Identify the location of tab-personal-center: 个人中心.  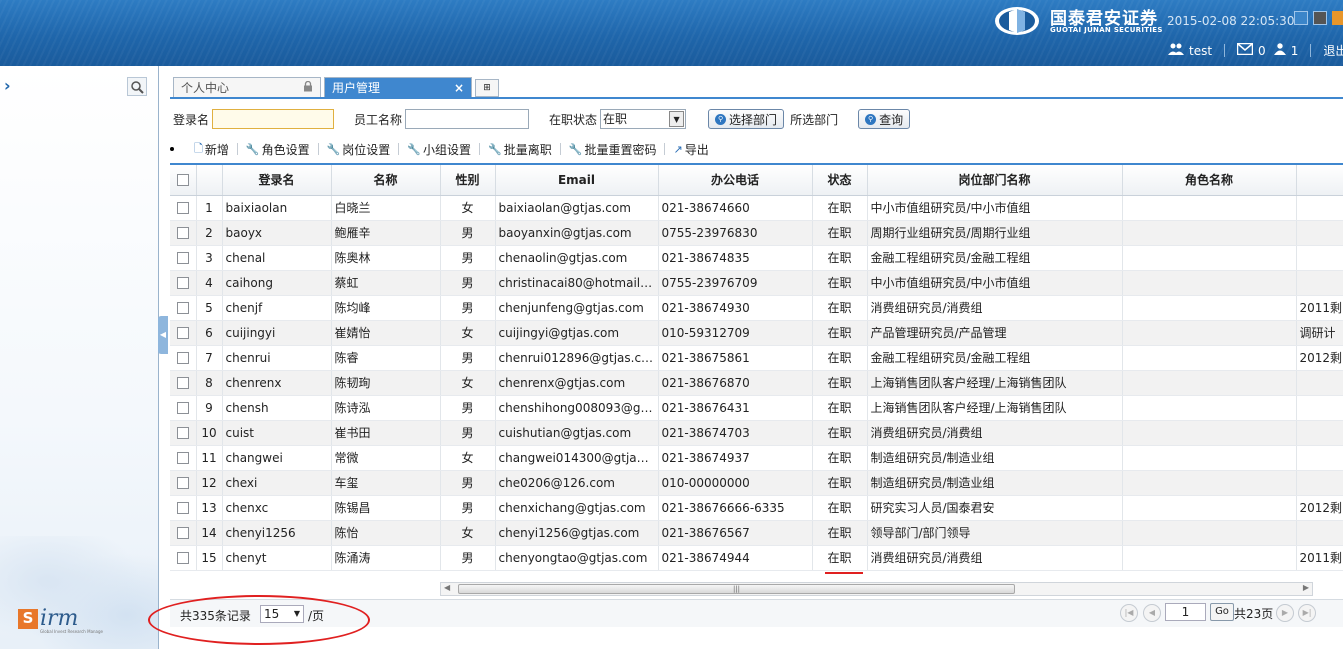
(247, 87).